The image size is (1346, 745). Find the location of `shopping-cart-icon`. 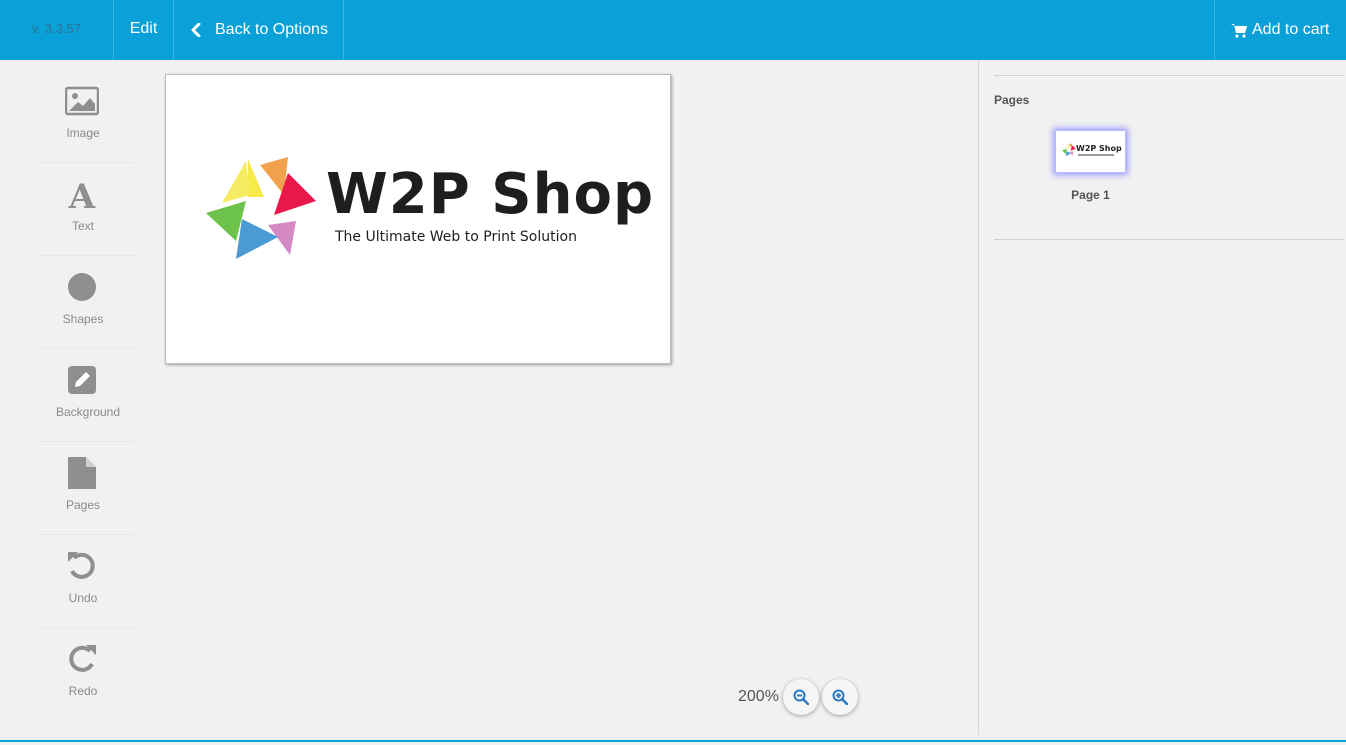

shopping-cart-icon is located at coordinates (1239, 30).